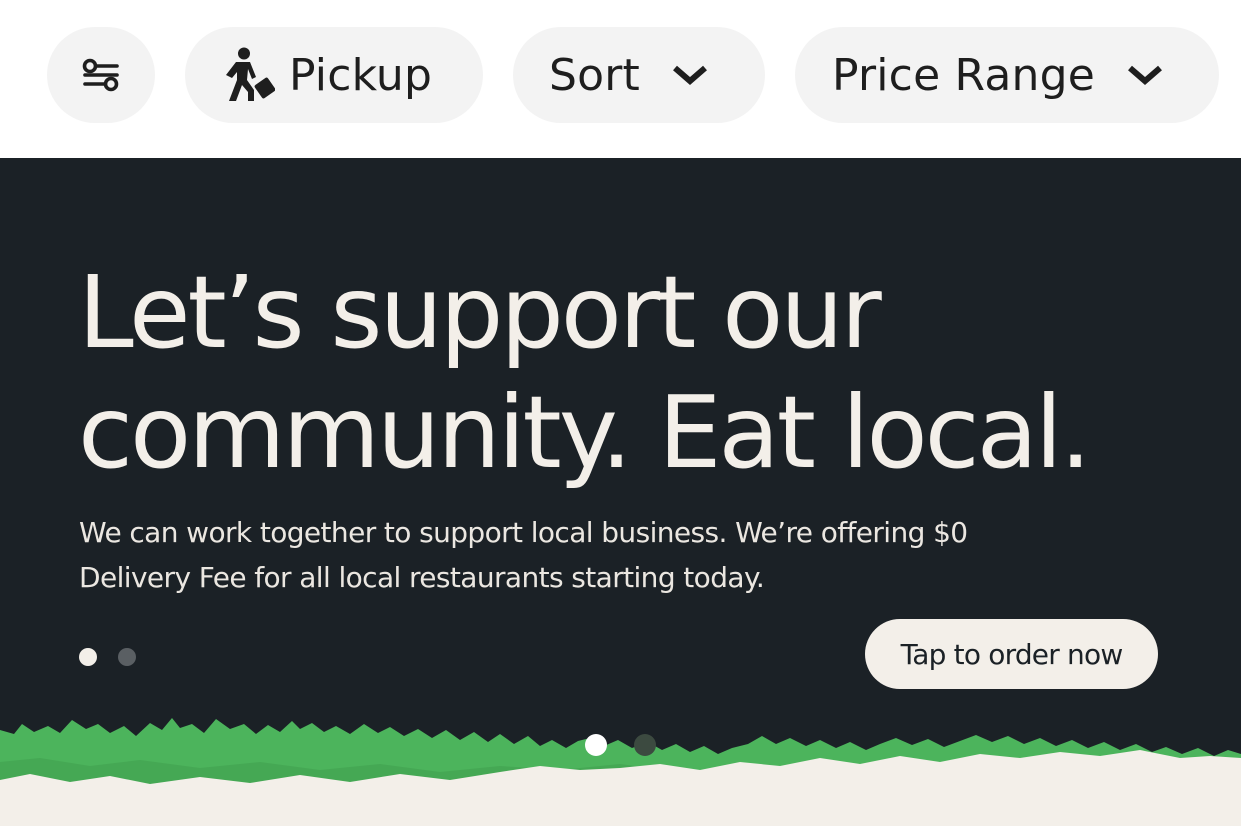 Image resolution: width=1241 pixels, height=826 pixels. Describe the element at coordinates (594, 75) in the screenshot. I see `sort-label: Sort` at that location.